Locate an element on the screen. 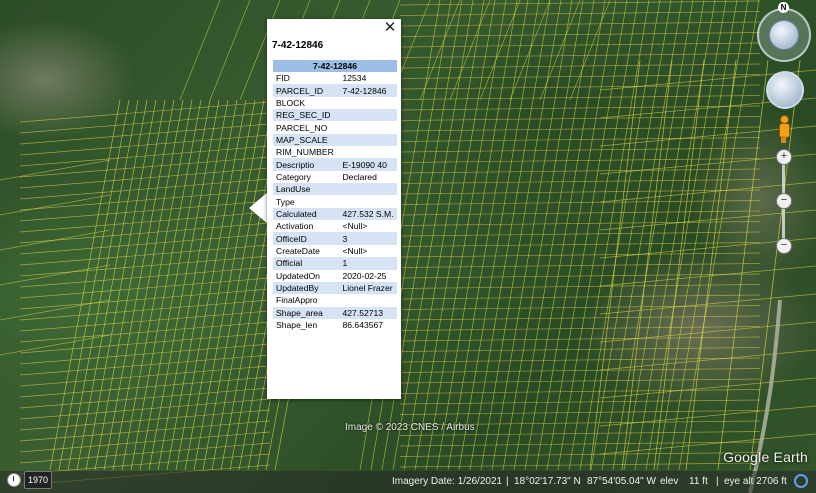 The image size is (816, 493). attribute-field: LandUse is located at coordinates (305, 189).